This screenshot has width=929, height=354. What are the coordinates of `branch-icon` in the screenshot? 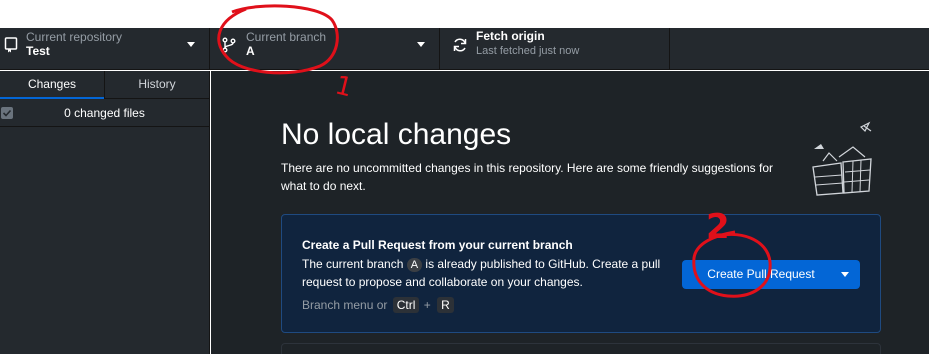 It's located at (229, 45).